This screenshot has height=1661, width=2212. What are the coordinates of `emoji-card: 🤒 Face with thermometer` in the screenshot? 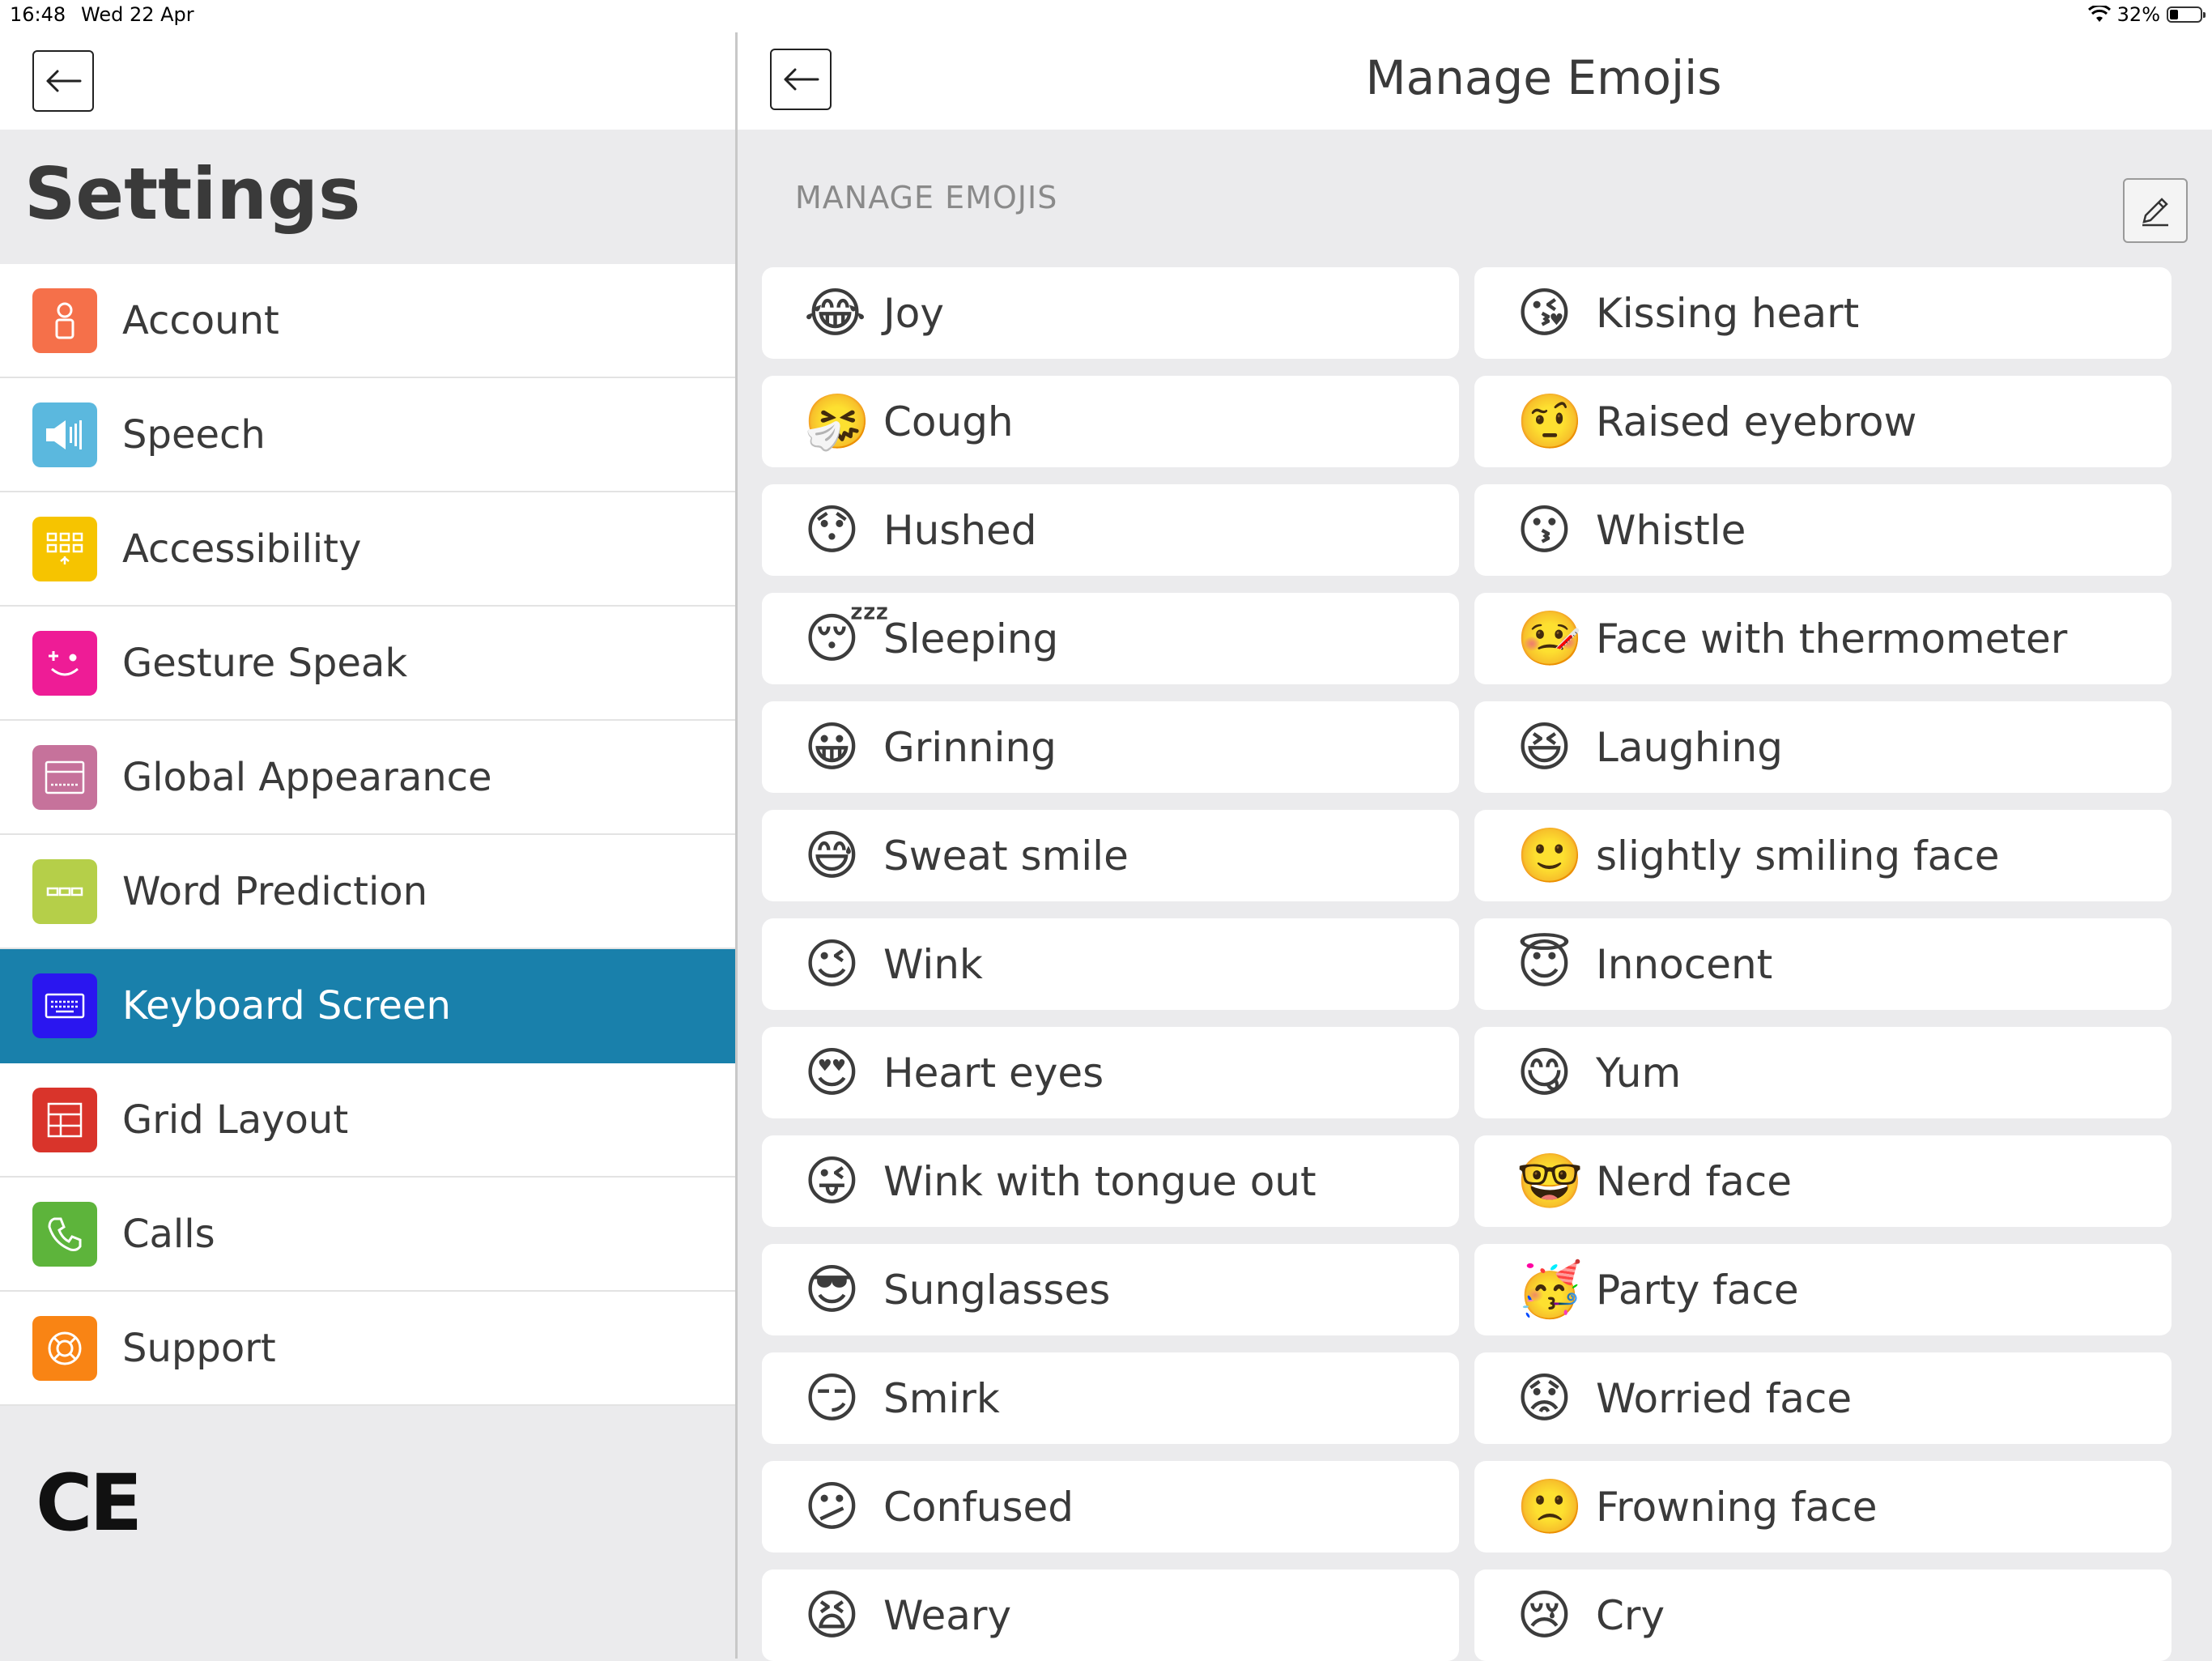 It's located at (1823, 639).